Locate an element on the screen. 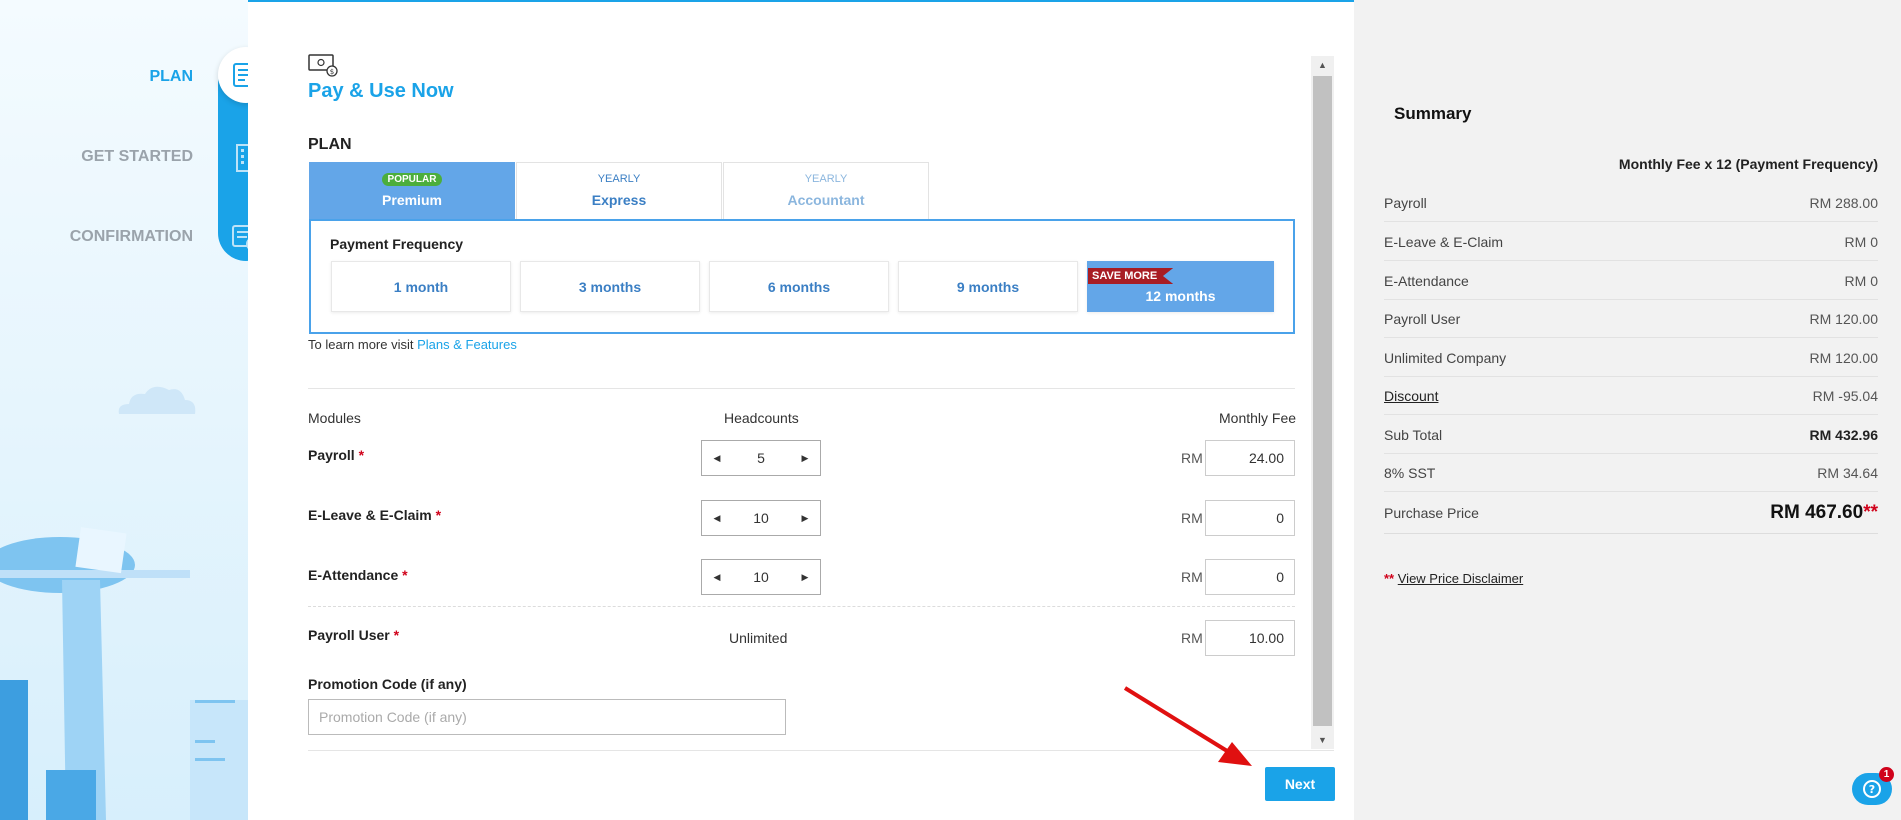 Image resolution: width=1901 pixels, height=820 pixels. payroll-user-headcount: Unlimited is located at coordinates (758, 638).